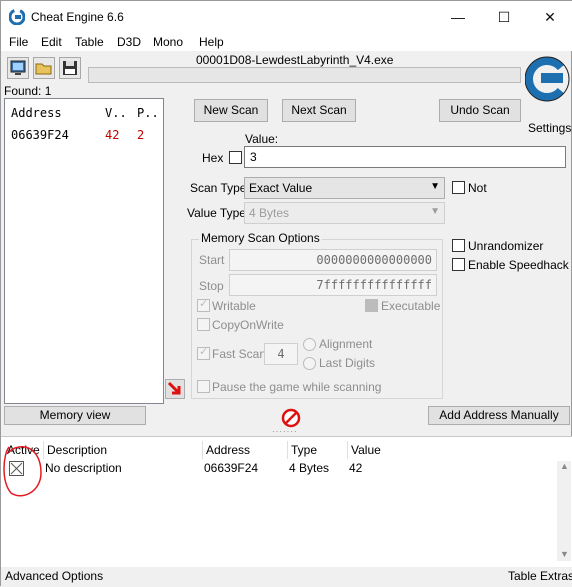 Image resolution: width=572 pixels, height=587 pixels. Describe the element at coordinates (211, 42) in the screenshot. I see `menu-help: Help` at that location.